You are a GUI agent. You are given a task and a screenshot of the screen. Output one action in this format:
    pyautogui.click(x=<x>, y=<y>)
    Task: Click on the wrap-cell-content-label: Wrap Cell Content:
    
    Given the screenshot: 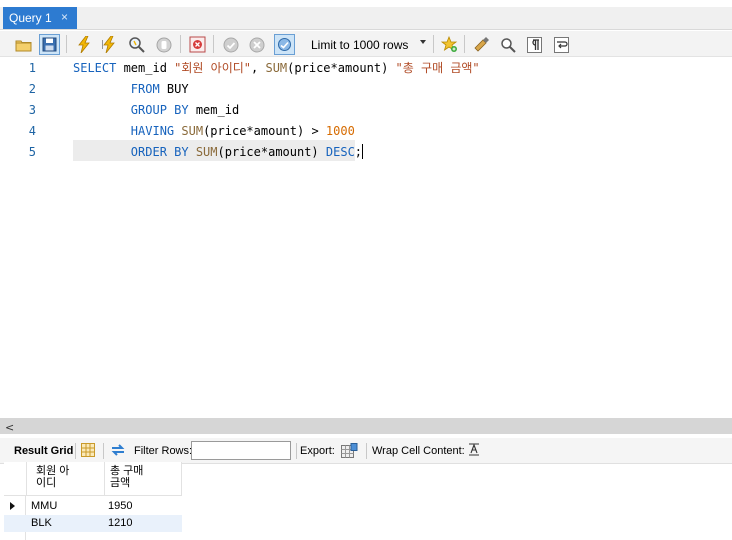 What is the action you would take?
    pyautogui.click(x=418, y=451)
    